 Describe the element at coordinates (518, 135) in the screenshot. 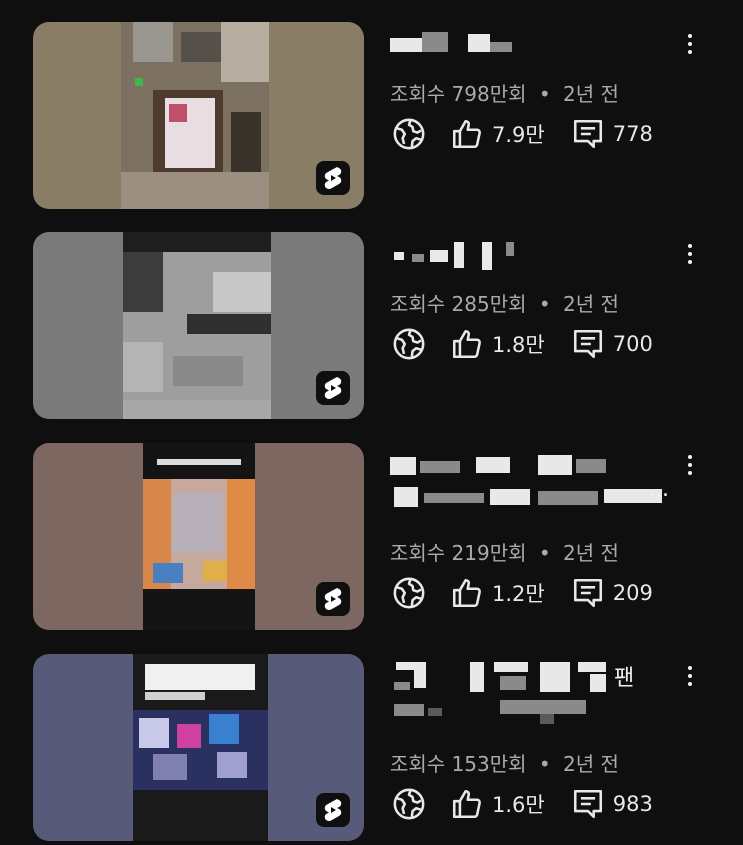

I see `like-count: 7.9만` at that location.